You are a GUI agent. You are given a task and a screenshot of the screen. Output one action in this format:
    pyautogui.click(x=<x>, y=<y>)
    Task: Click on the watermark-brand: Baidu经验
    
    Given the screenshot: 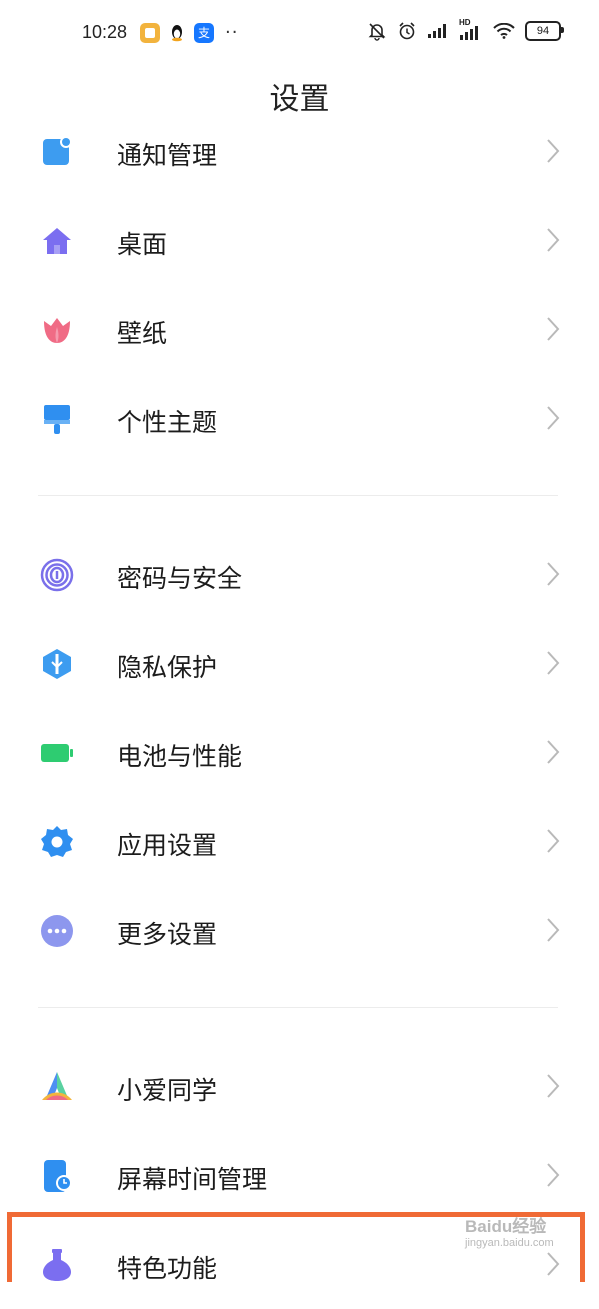 What is the action you would take?
    pyautogui.click(x=506, y=1226)
    